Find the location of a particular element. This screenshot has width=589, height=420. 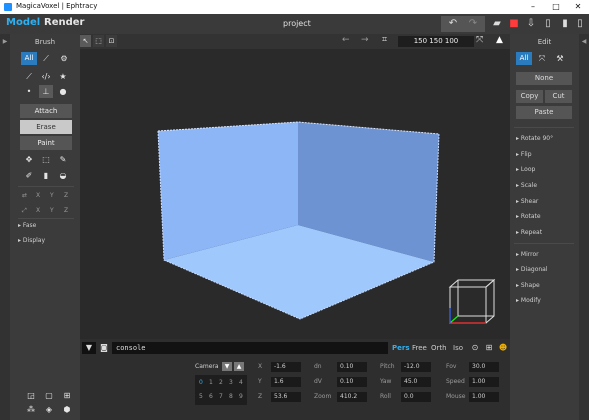

trash-icon: ▮ is located at coordinates (46, 175).